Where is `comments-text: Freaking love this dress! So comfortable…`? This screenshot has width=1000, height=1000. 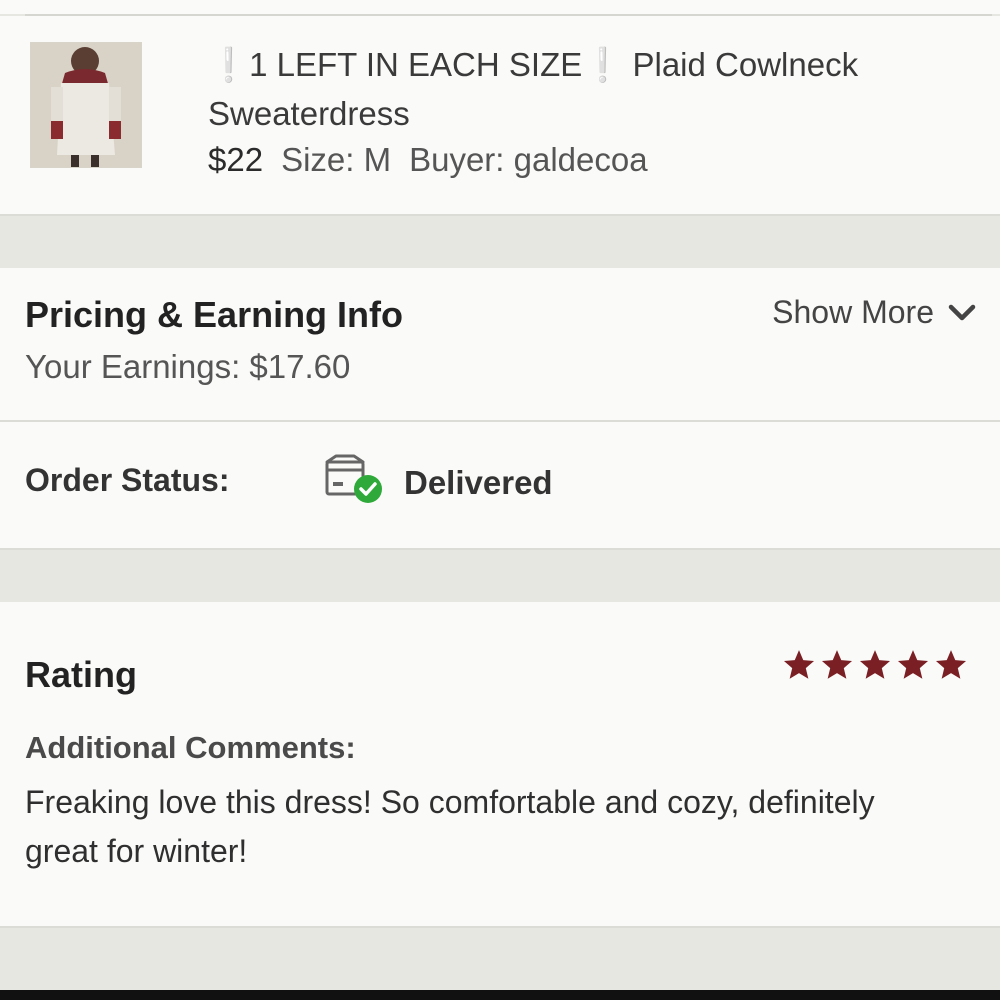
comments-text: Freaking love this dress! So comfortable… is located at coordinates (450, 826).